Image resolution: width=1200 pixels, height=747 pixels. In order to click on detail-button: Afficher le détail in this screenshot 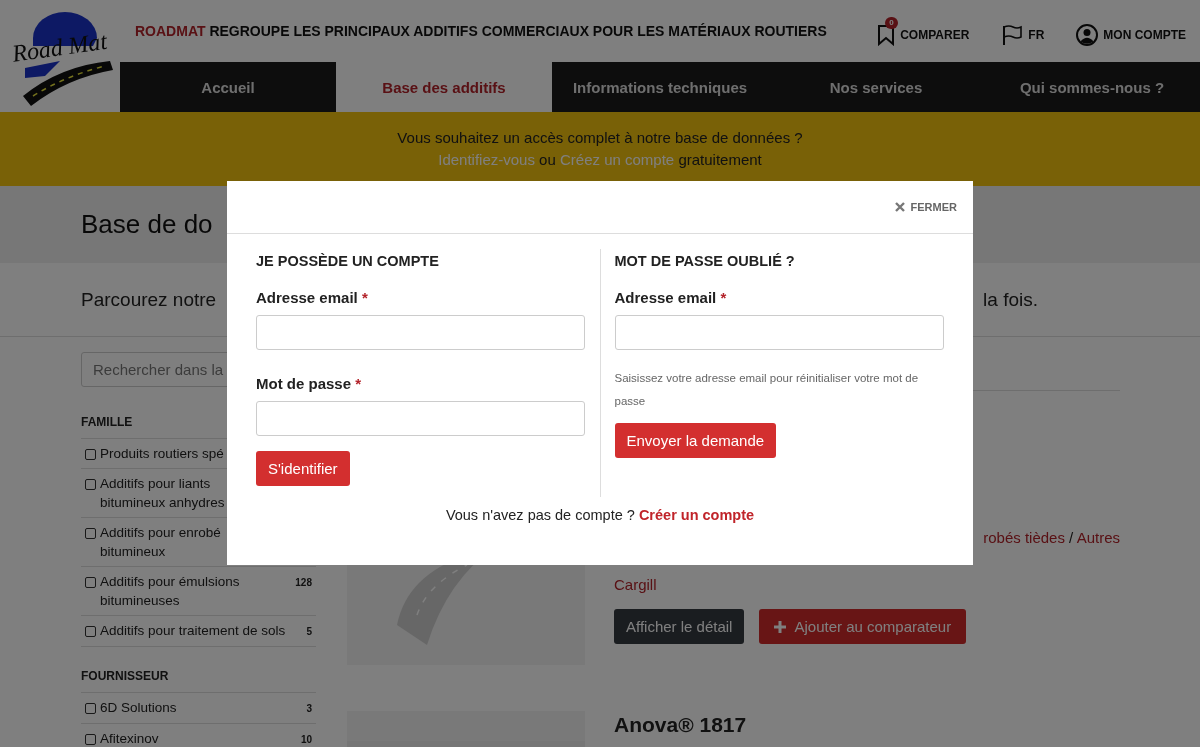, I will do `click(679, 626)`.